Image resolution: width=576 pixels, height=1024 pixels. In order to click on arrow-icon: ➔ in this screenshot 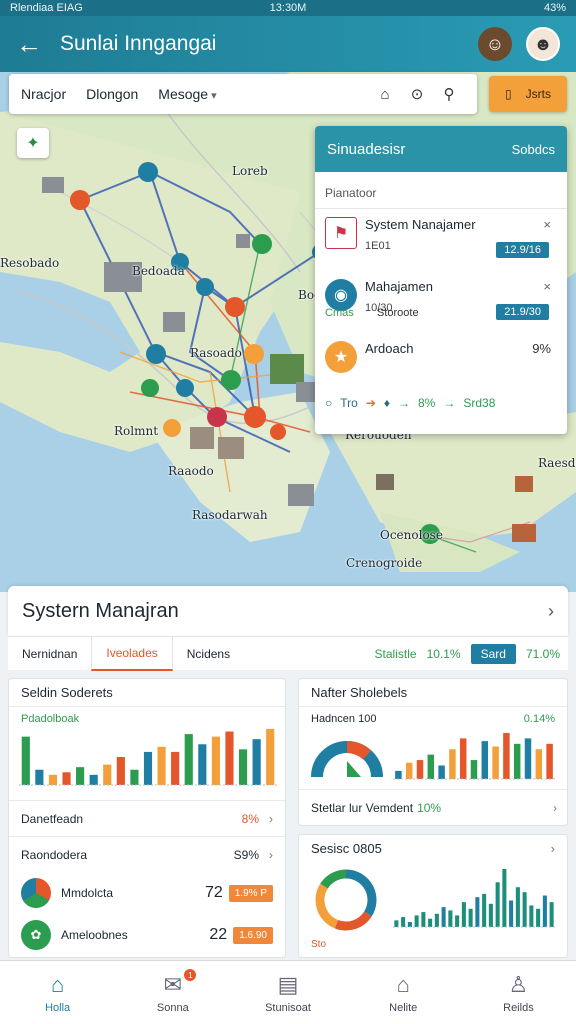, I will do `click(371, 403)`.